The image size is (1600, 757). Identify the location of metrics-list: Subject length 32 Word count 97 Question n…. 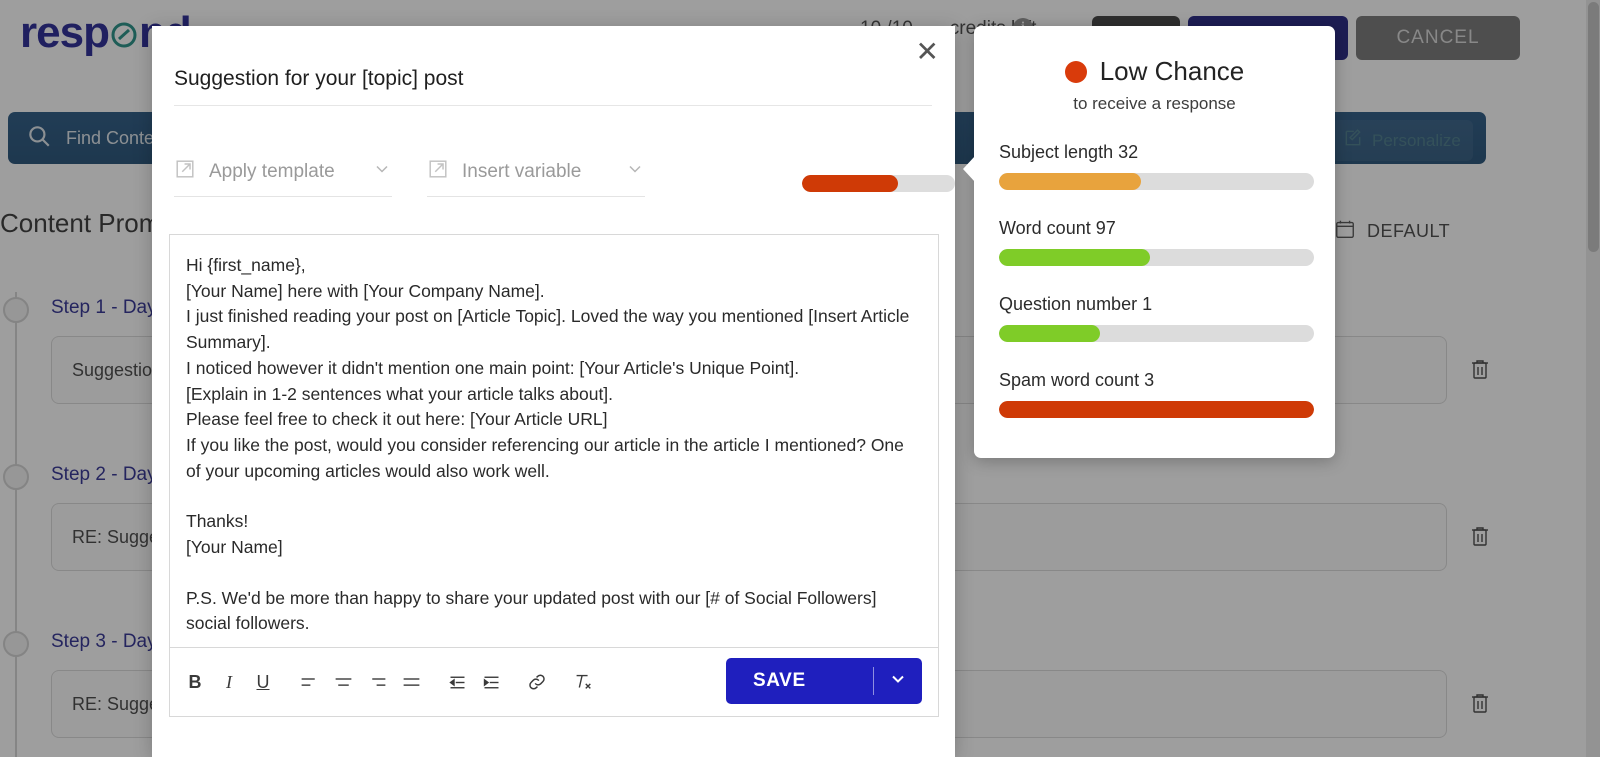
(1156, 280).